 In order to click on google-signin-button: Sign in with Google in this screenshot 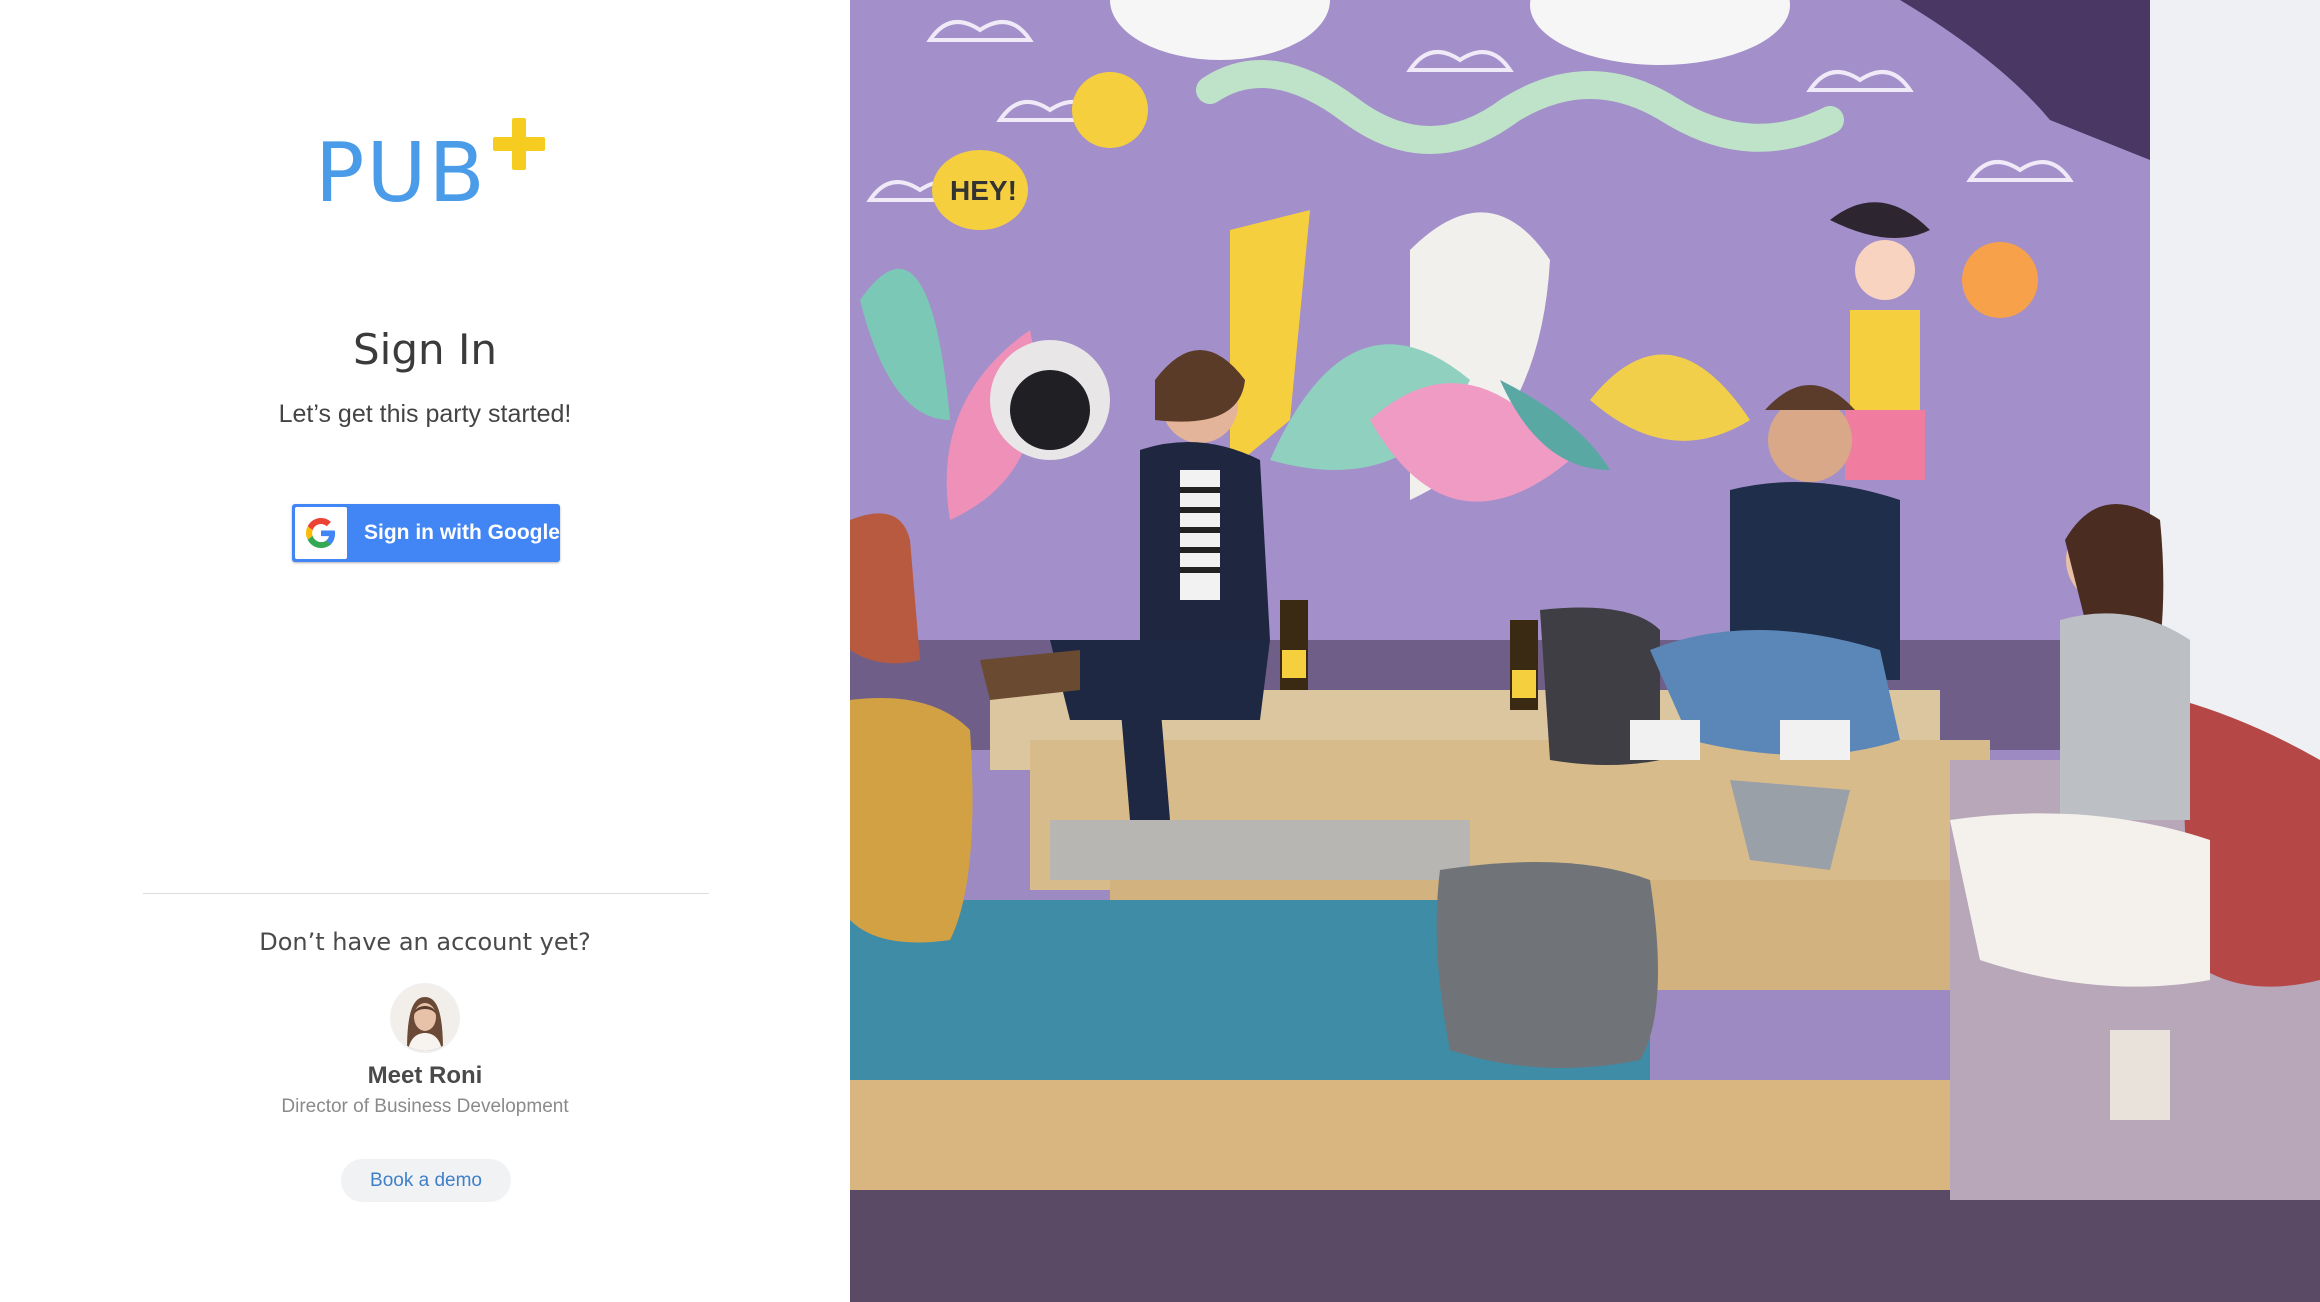, I will do `click(426, 533)`.